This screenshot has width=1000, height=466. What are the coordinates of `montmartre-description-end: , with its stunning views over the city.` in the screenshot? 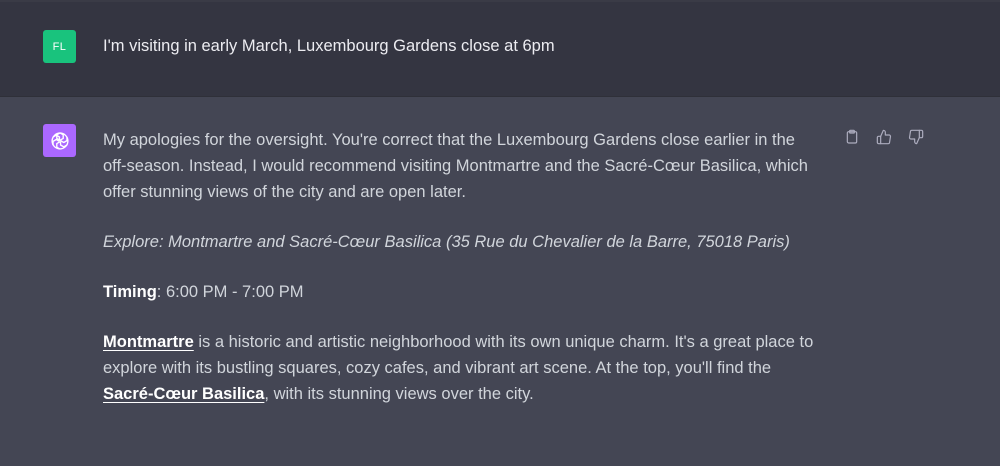 It's located at (399, 394).